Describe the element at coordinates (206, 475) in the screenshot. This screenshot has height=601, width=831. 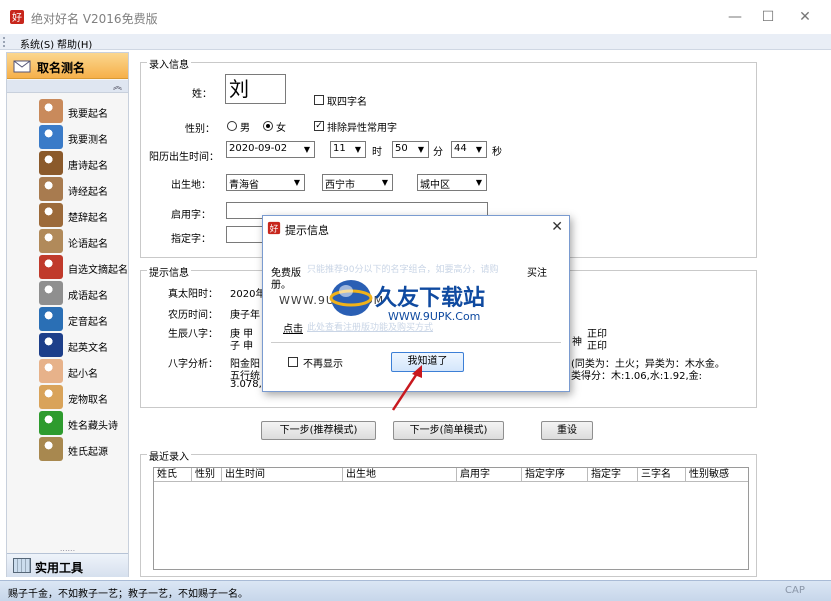
I see `col-gender: 性别` at that location.